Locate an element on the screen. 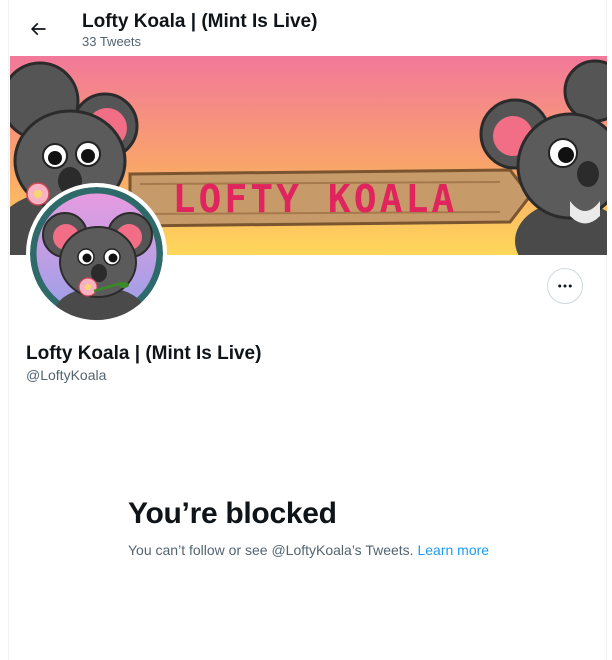 The image size is (612, 660). wood-sign: LOFTY KOALA is located at coordinates (330, 198).